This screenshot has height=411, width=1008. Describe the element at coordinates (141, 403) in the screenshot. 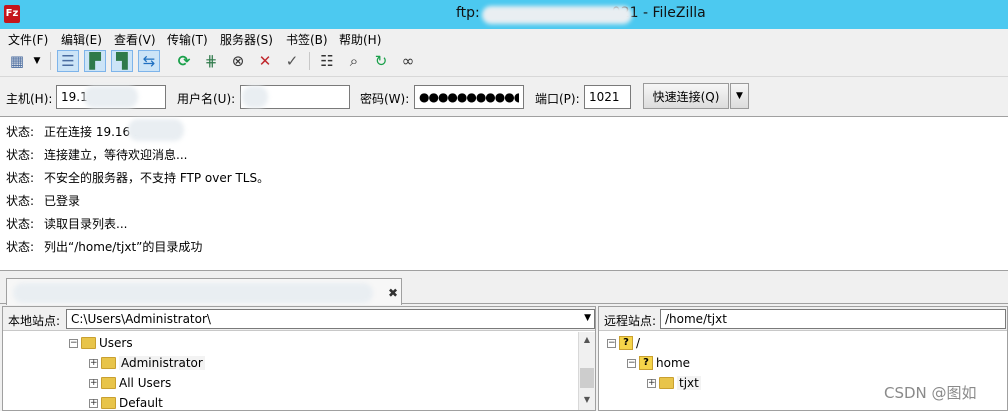

I see `tree-item-label: Default` at that location.